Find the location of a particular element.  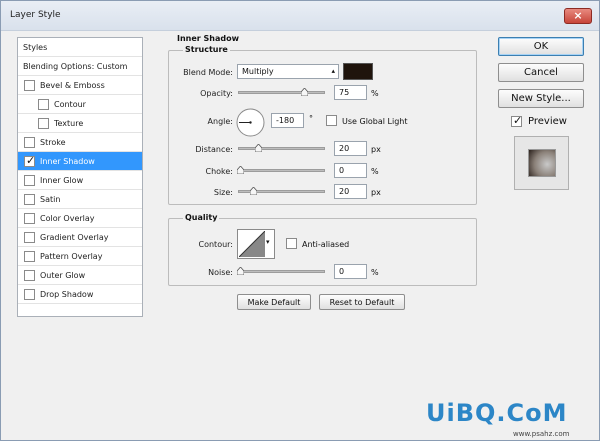

style-checkbox-pattern-overlay is located at coordinates (29, 256).